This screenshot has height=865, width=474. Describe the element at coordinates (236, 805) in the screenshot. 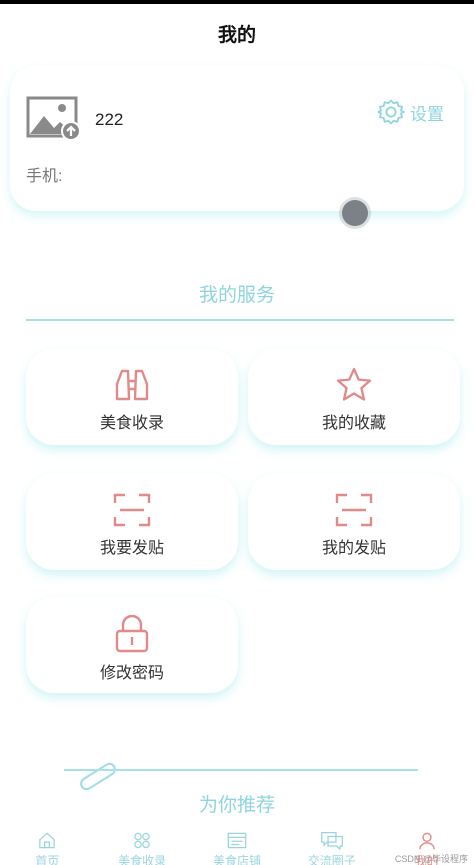

I see `recommend-title: 为你推荐` at that location.